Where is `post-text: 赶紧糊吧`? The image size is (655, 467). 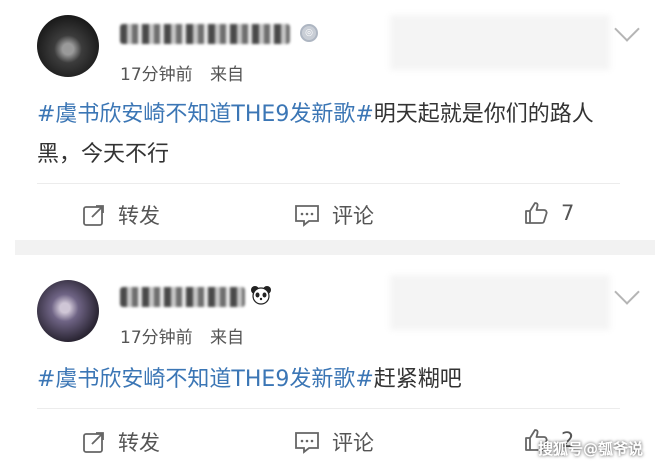 post-text: 赶紧糊吧 is located at coordinates (417, 379).